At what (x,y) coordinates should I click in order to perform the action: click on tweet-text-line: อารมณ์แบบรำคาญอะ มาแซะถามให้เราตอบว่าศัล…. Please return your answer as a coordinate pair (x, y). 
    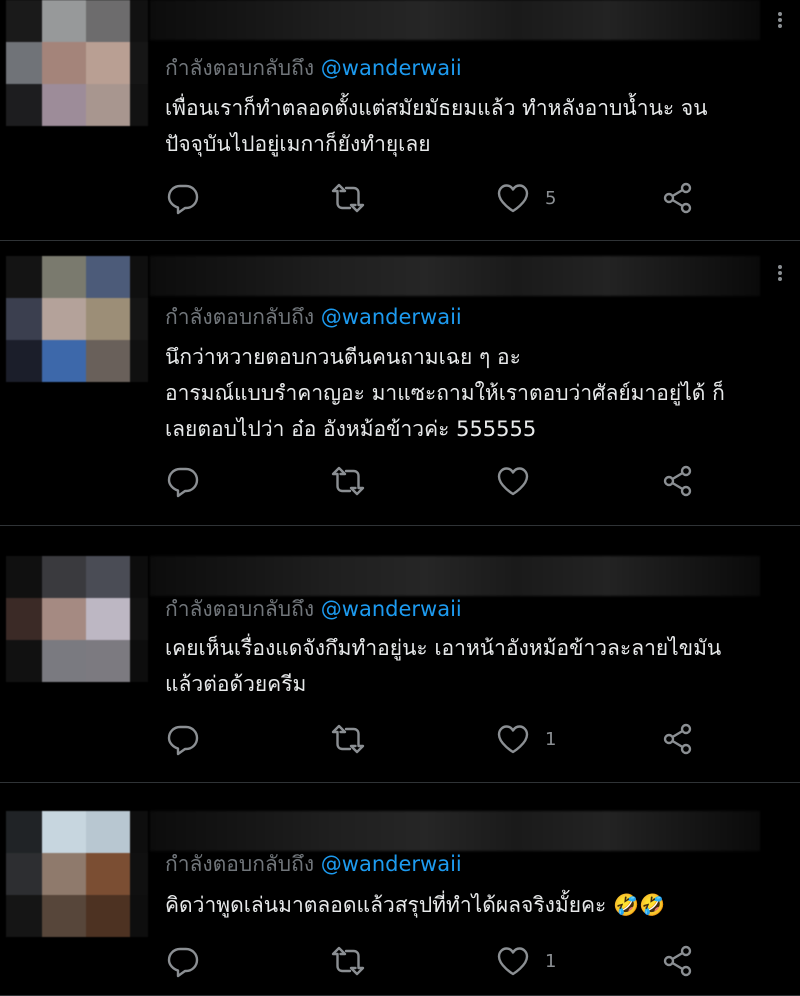
    Looking at the image, I should click on (445, 393).